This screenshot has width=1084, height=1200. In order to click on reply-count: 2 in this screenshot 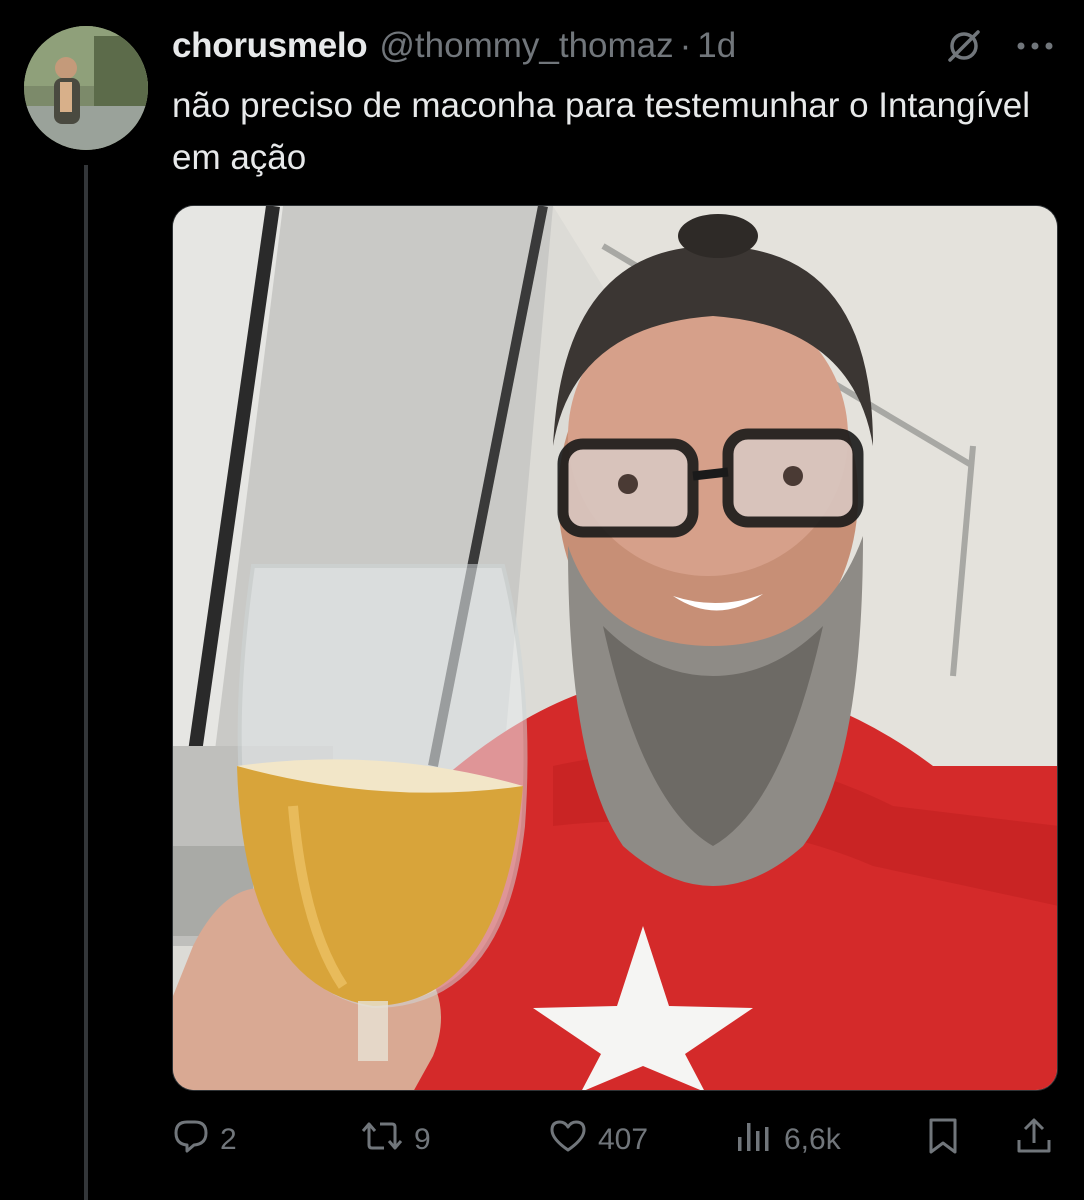, I will do `click(228, 1139)`.